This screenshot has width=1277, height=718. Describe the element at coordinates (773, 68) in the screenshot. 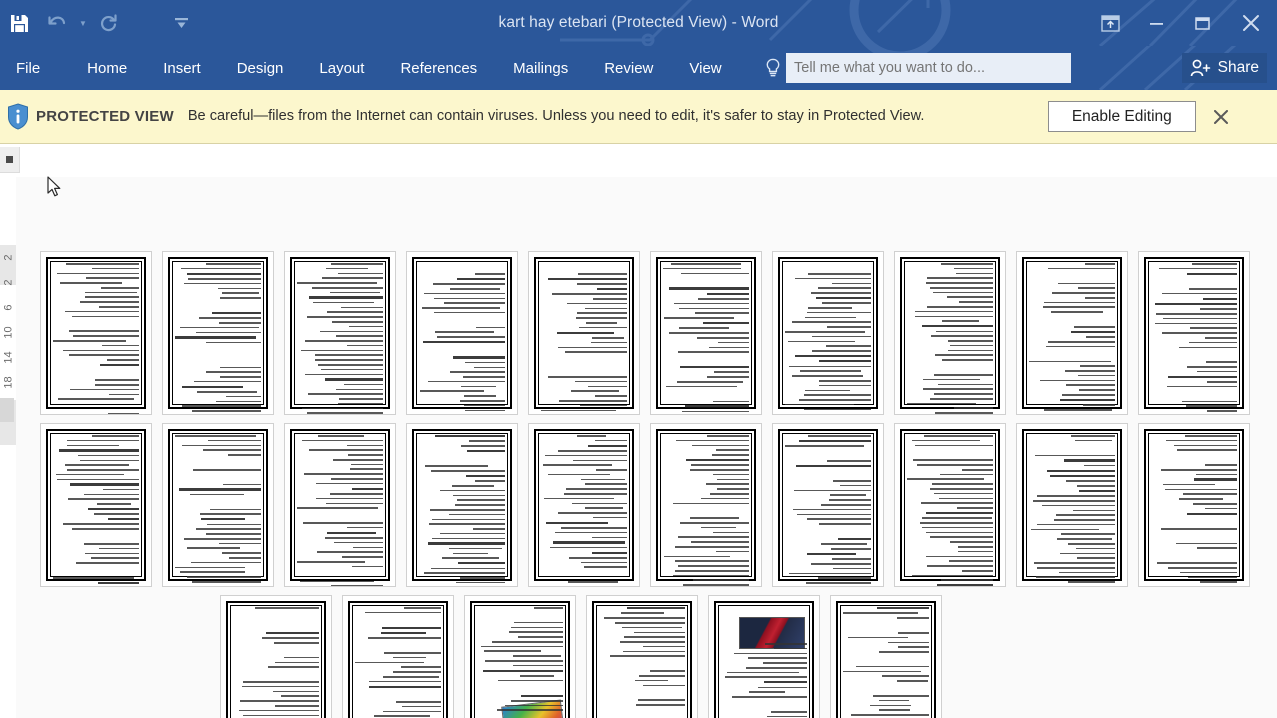

I see `lightbulb-icon` at that location.